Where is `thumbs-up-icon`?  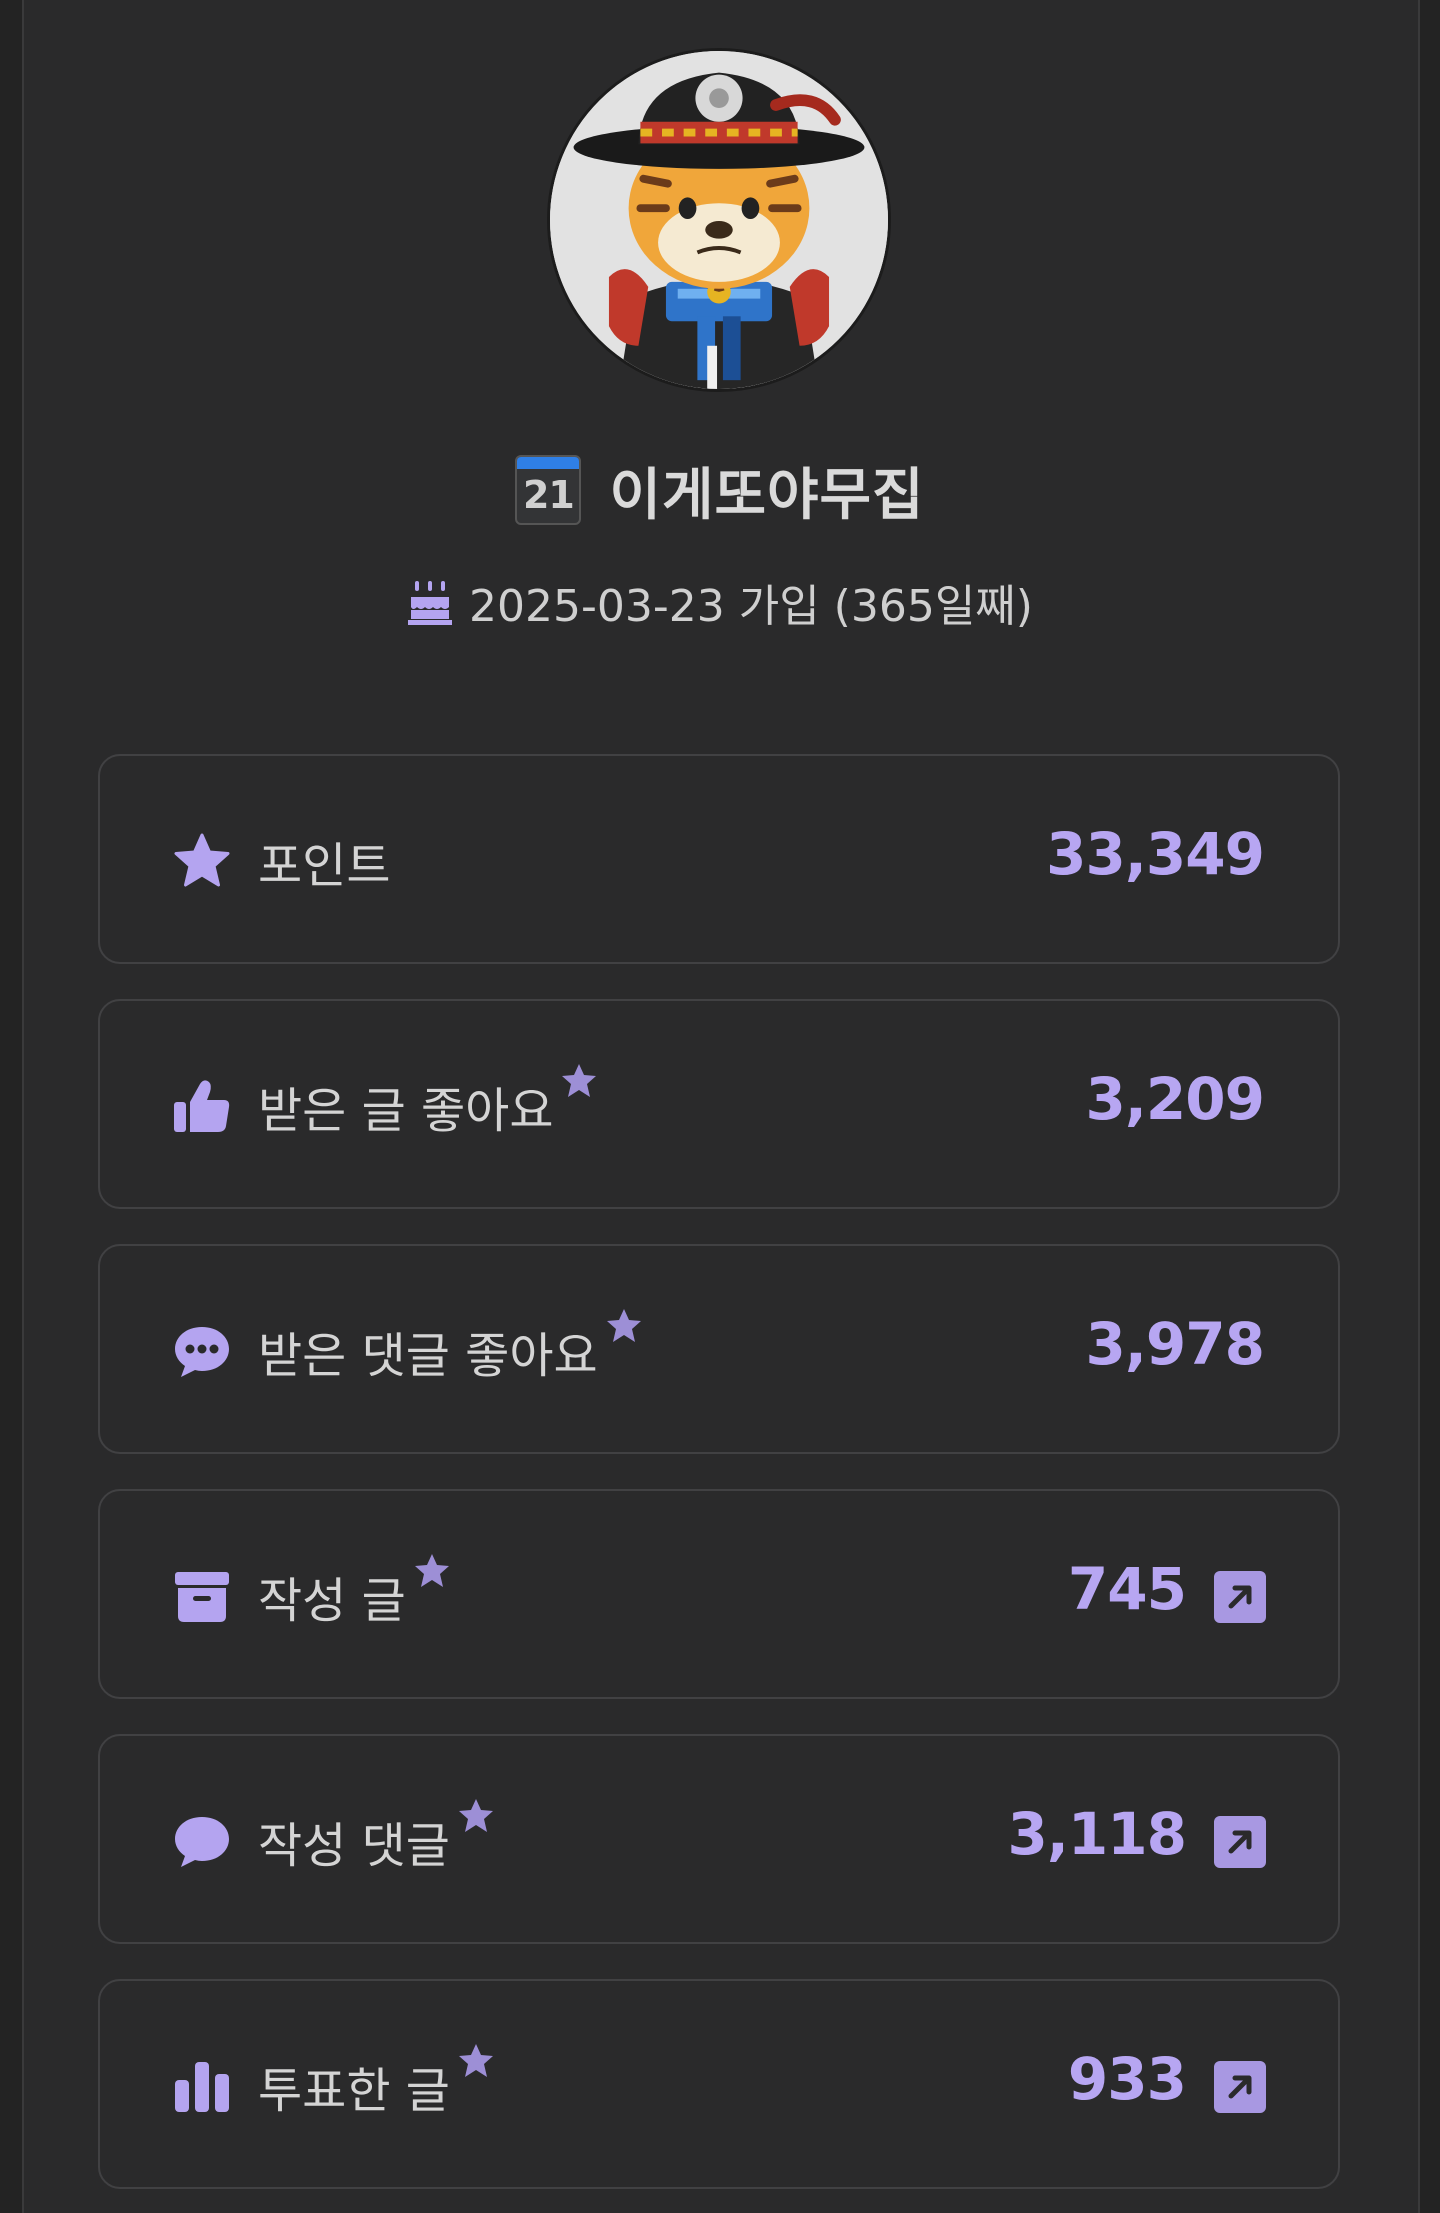
thumbs-up-icon is located at coordinates (202, 1106).